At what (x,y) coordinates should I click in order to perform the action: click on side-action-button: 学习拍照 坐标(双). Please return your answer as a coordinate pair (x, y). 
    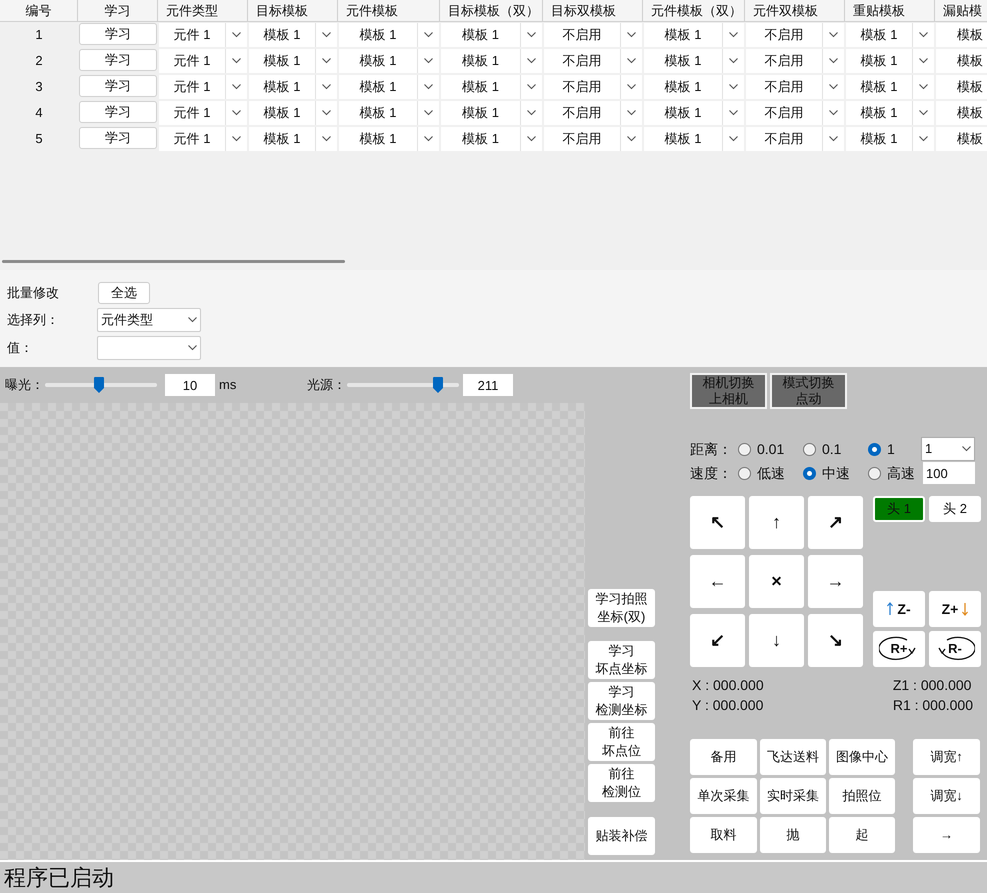
    Looking at the image, I should click on (621, 608).